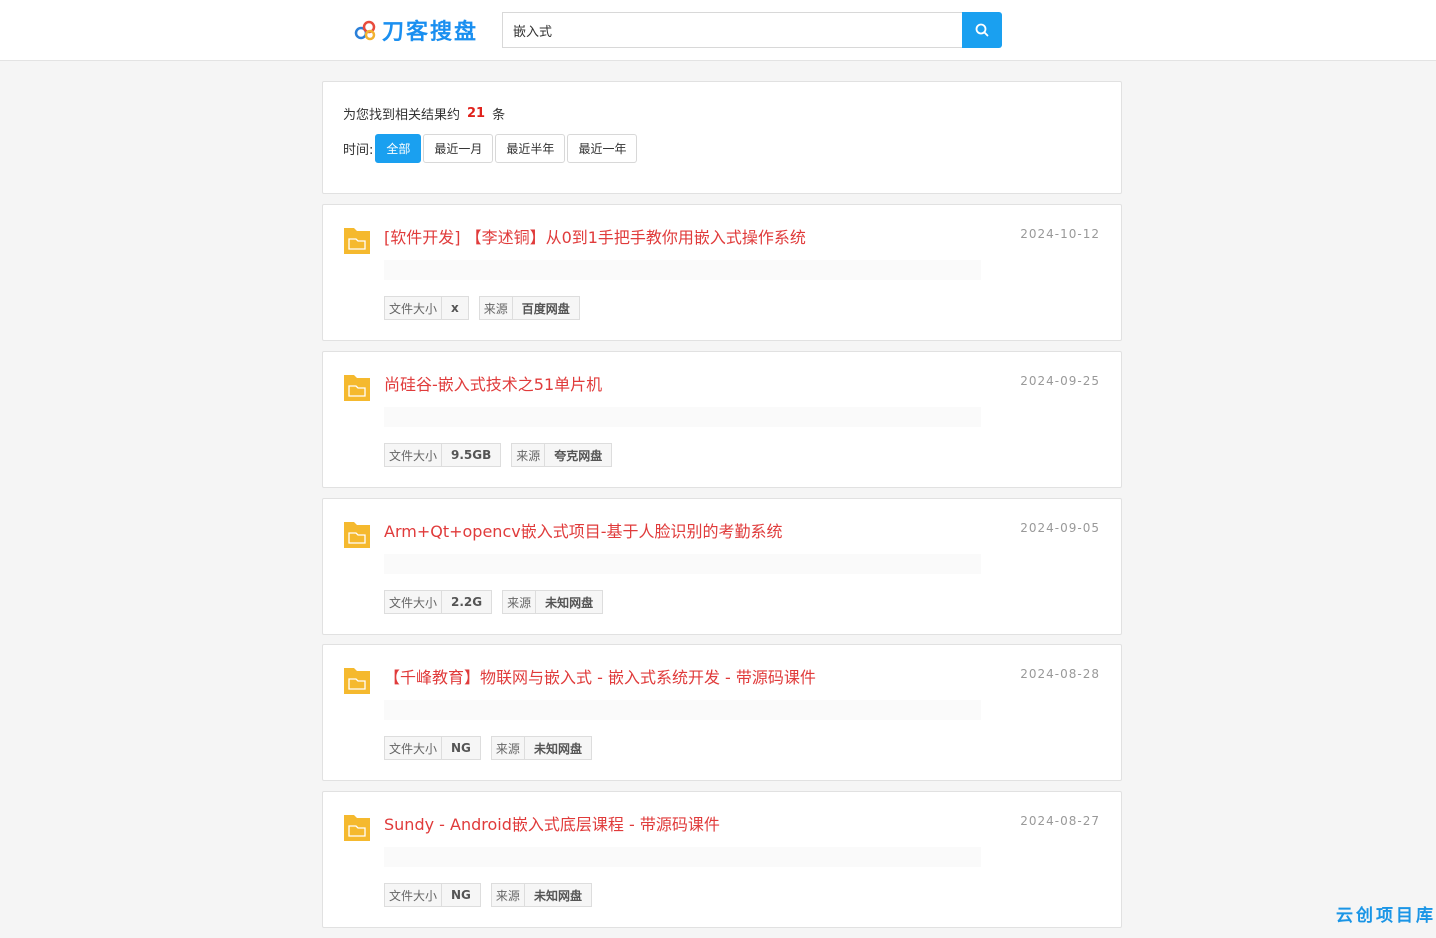 The height and width of the screenshot is (938, 1436). I want to click on time-filter-row: 时间: 全部 最近一月 最近半年 最近一年, so click(491, 148).